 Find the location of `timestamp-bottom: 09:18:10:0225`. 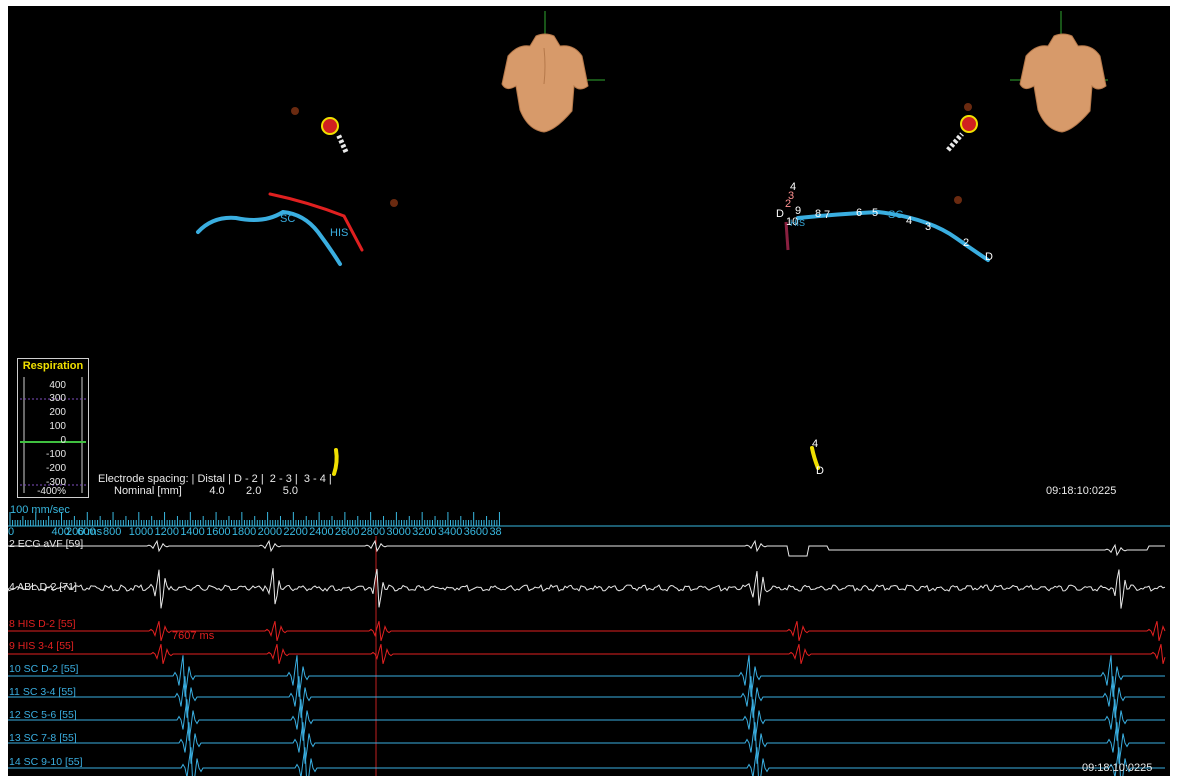

timestamp-bottom: 09:18:10:0225 is located at coordinates (1117, 768).